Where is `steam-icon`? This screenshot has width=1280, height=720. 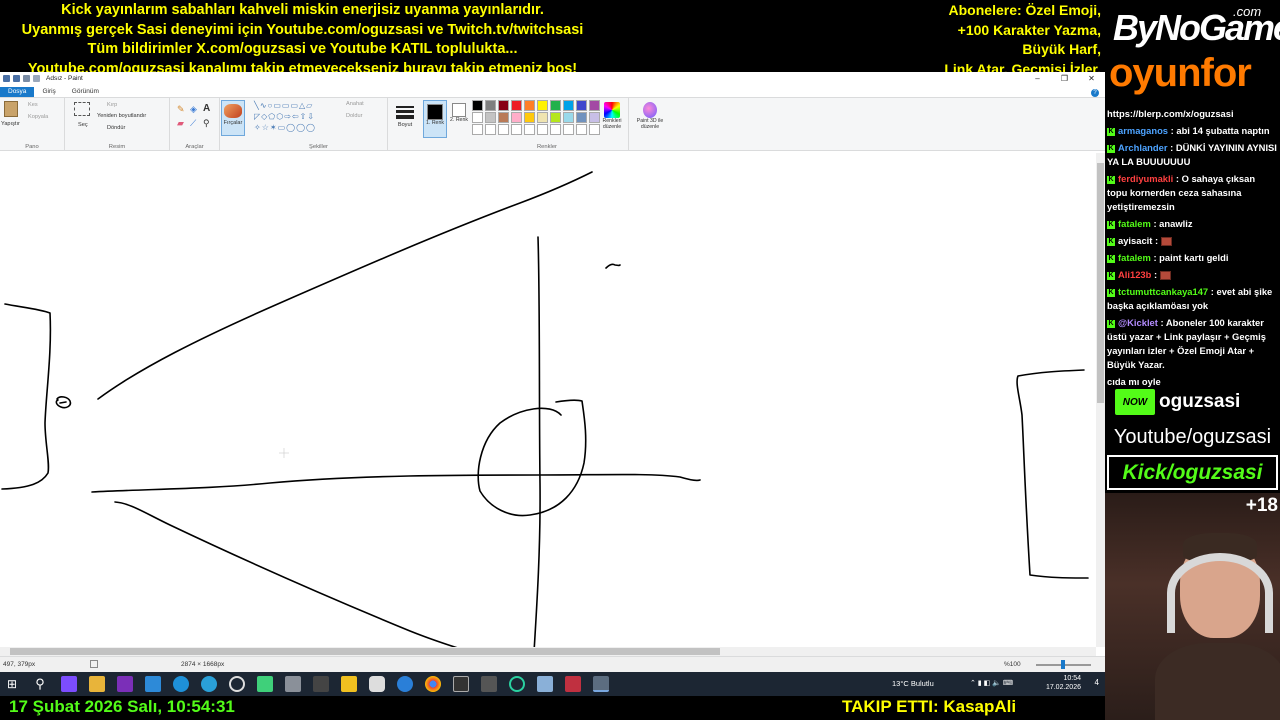
steam-icon is located at coordinates (237, 684).